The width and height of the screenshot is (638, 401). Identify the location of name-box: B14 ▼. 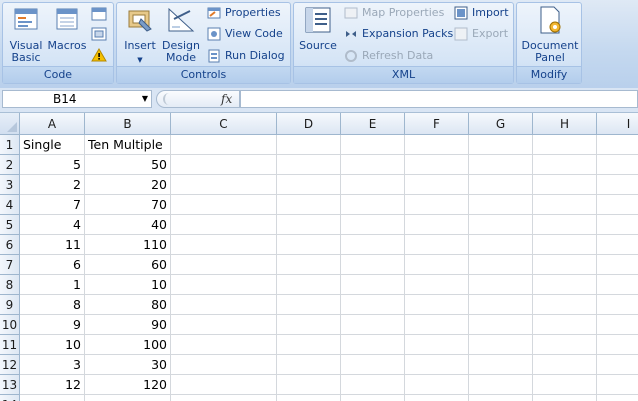
(77, 99).